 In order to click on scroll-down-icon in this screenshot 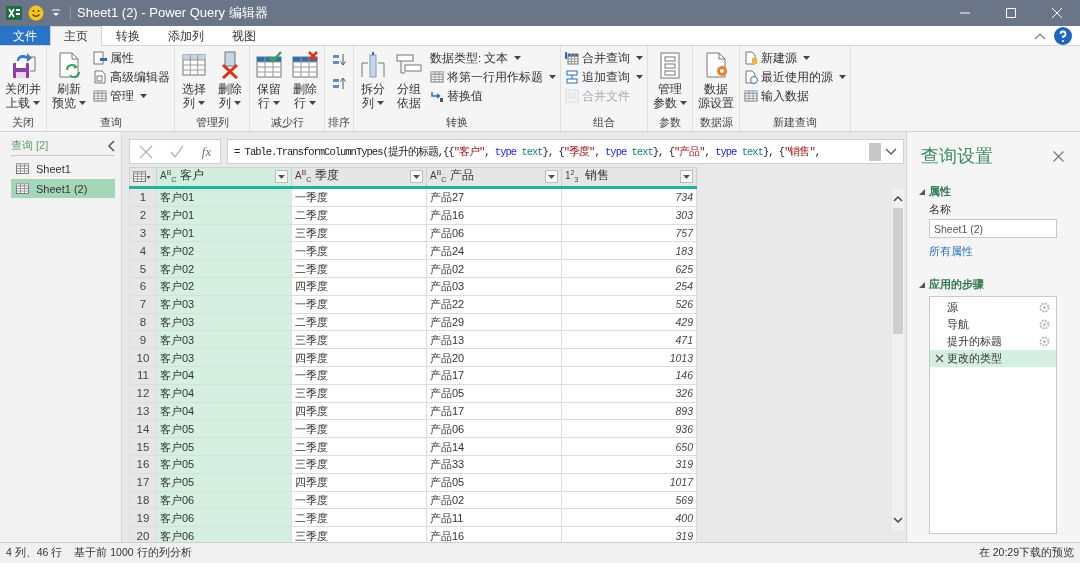, I will do `click(898, 520)`.